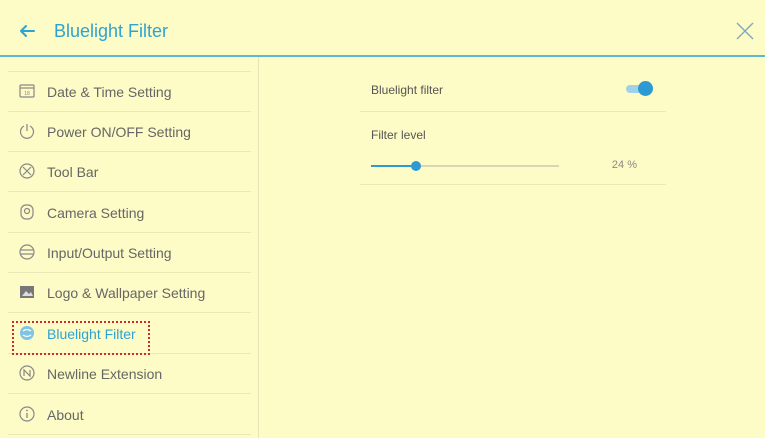  Describe the element at coordinates (27, 171) in the screenshot. I see `toolbar-icon` at that location.